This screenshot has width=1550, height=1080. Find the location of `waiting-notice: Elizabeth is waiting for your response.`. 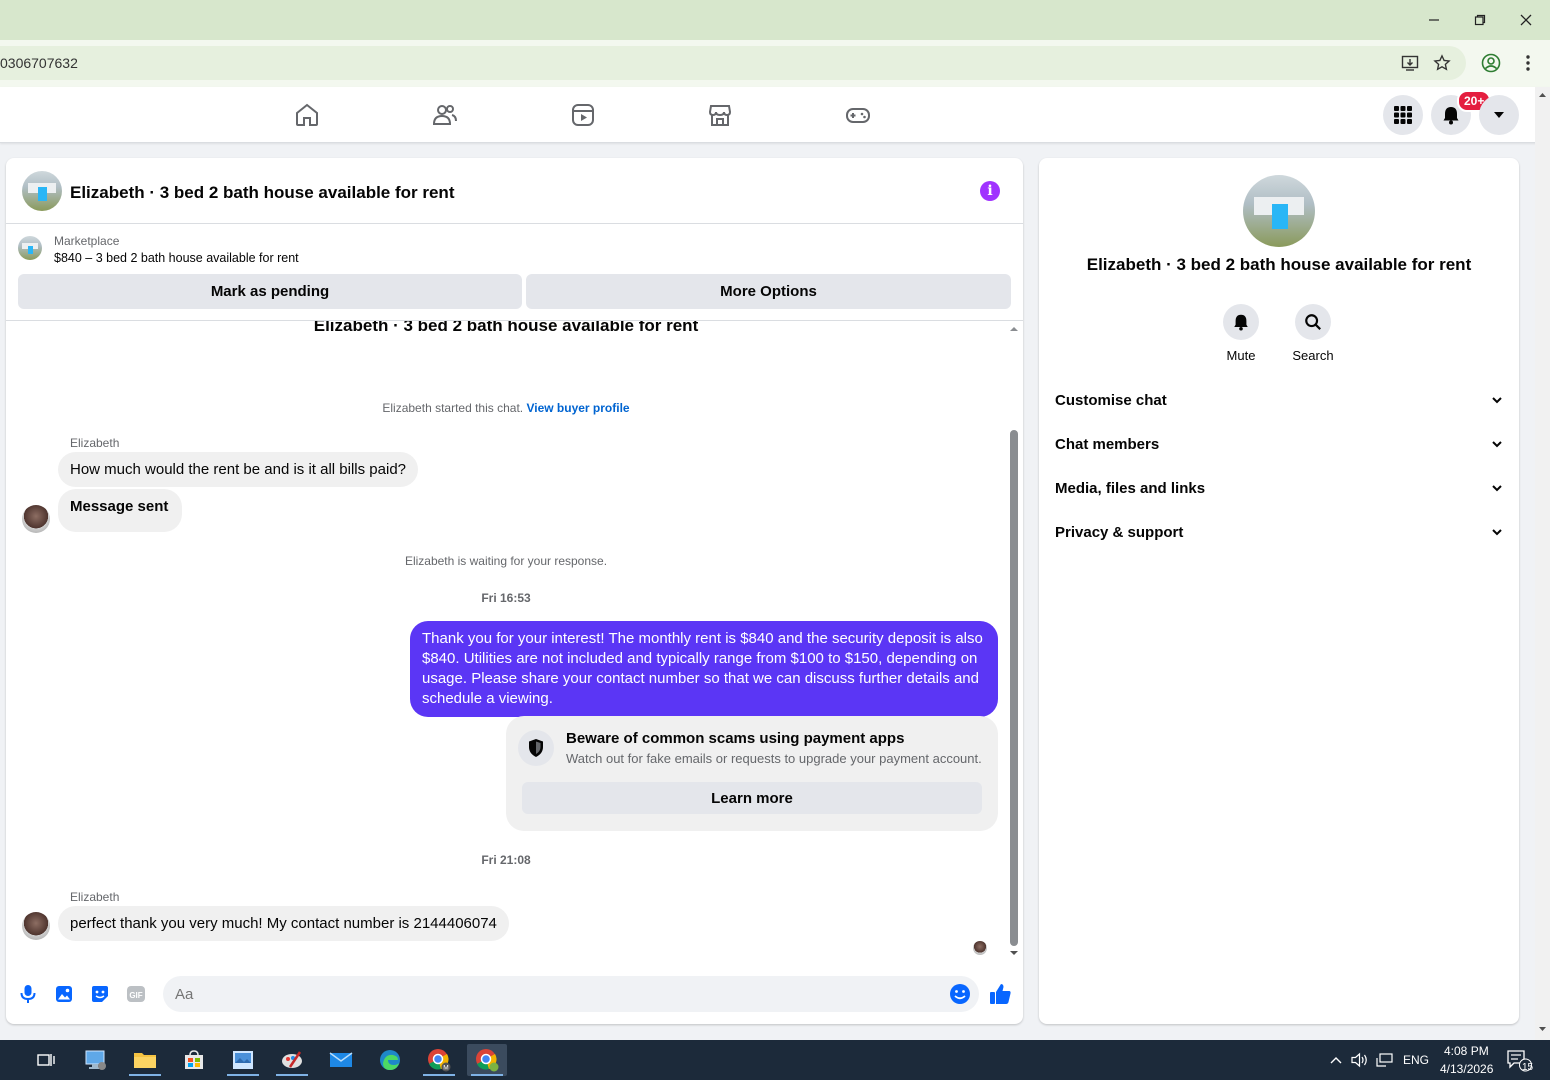

waiting-notice: Elizabeth is waiting for your response. is located at coordinates (506, 561).